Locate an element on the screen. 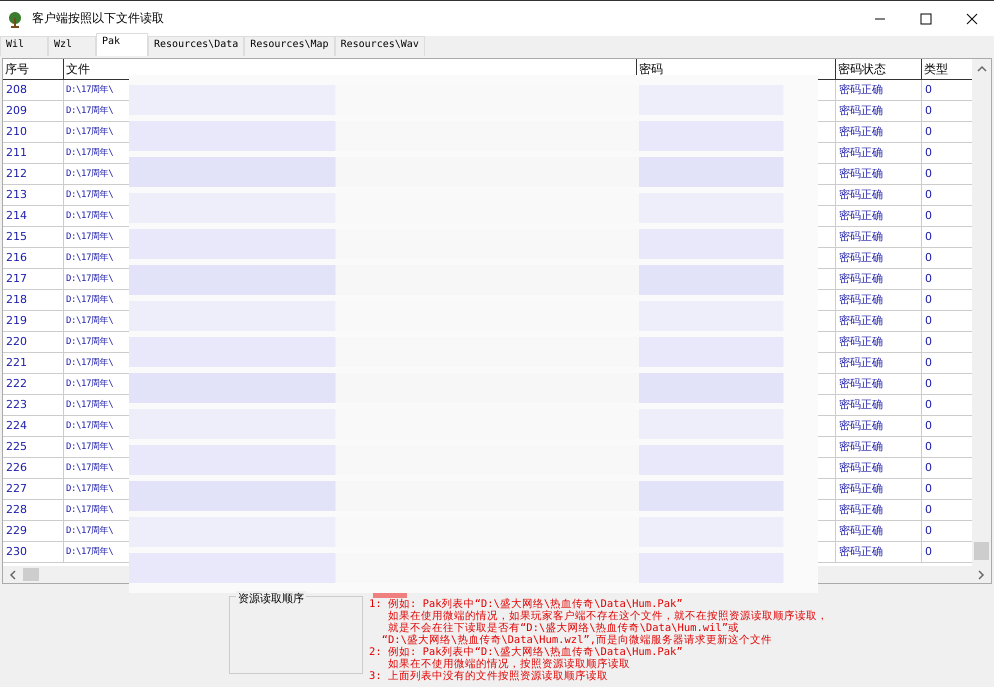  tab: Resources\Wav is located at coordinates (379, 46).